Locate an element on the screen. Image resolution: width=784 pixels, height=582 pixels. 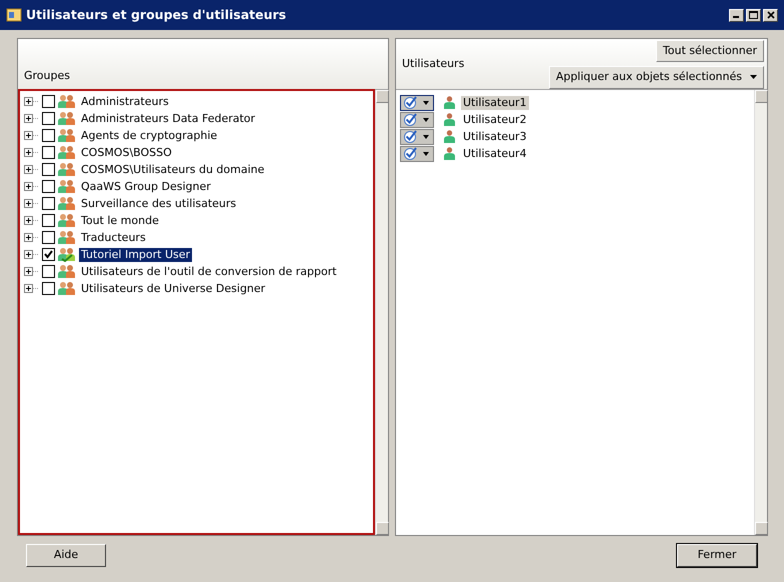
select-all-button: Tout sélectionner is located at coordinates (710, 51).